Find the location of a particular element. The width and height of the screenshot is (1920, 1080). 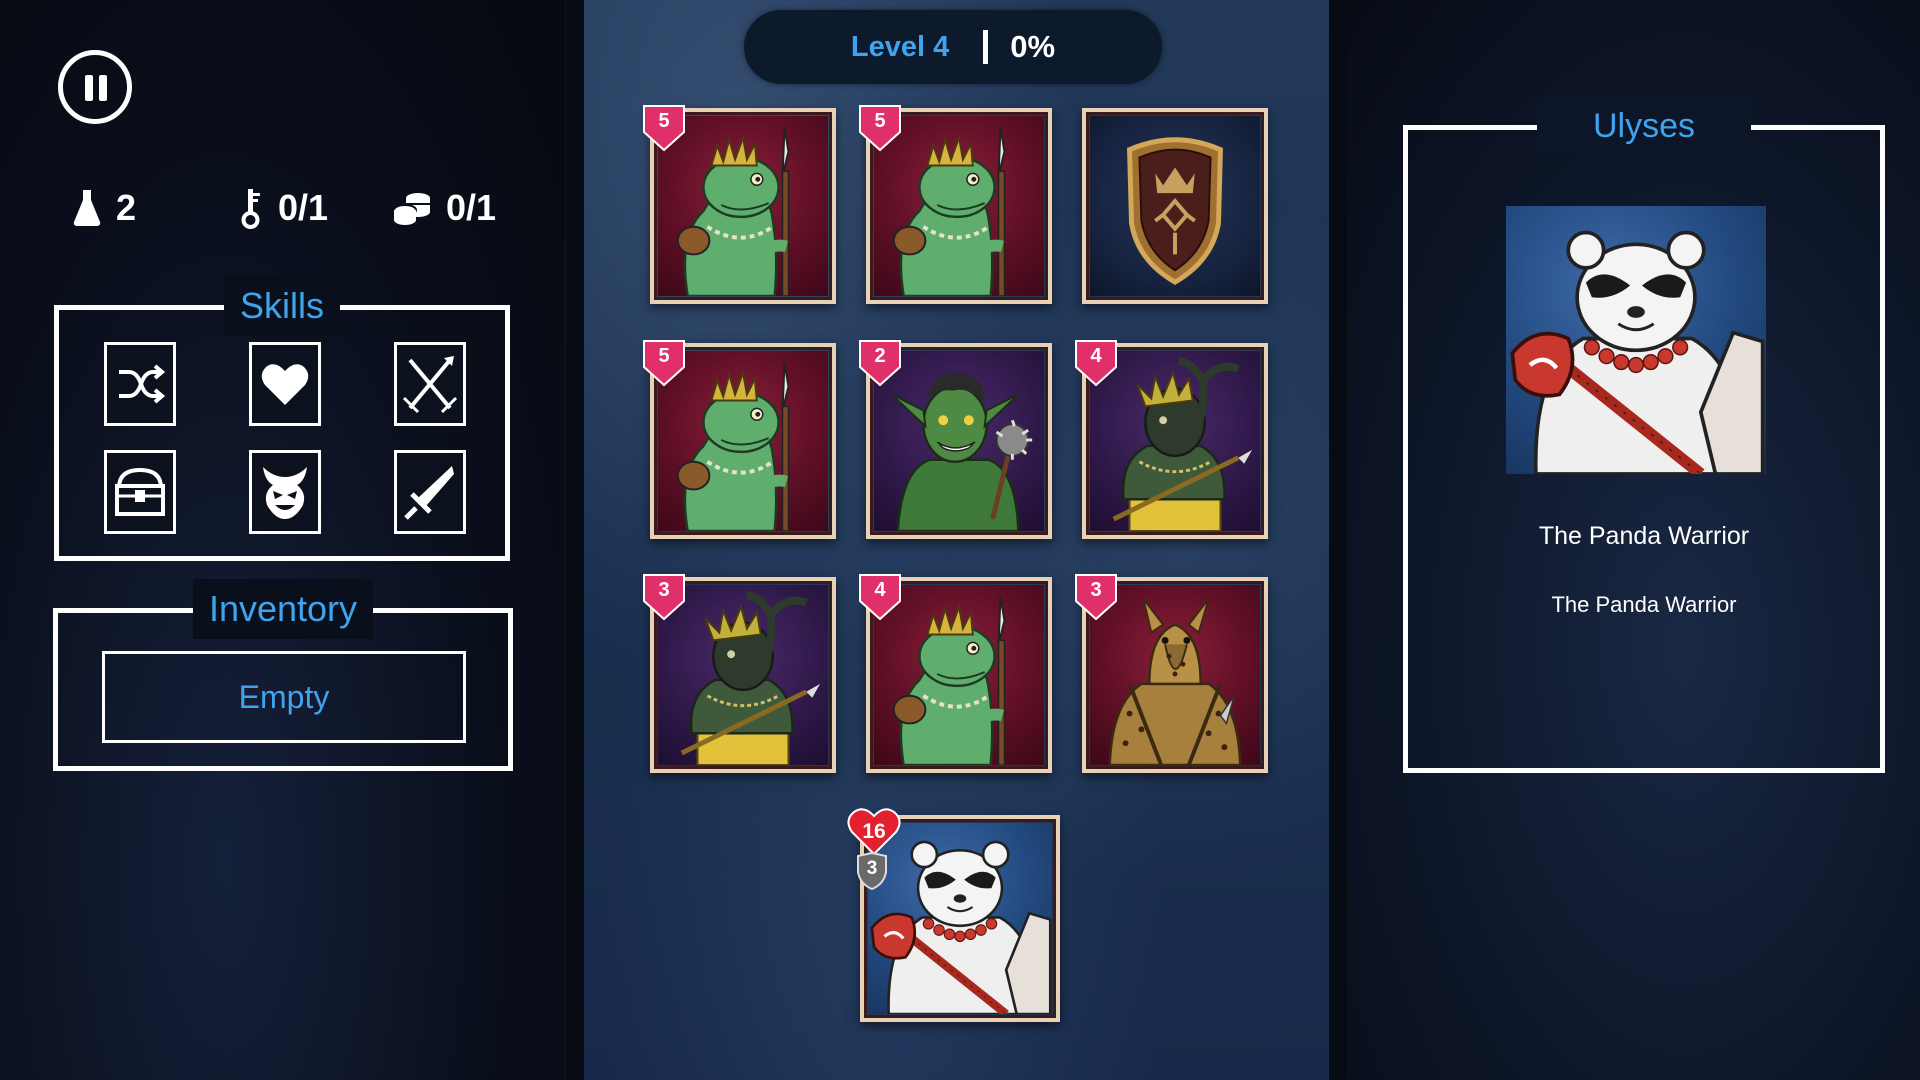

inventory-panel: Inventory Empty is located at coordinates (283, 675).